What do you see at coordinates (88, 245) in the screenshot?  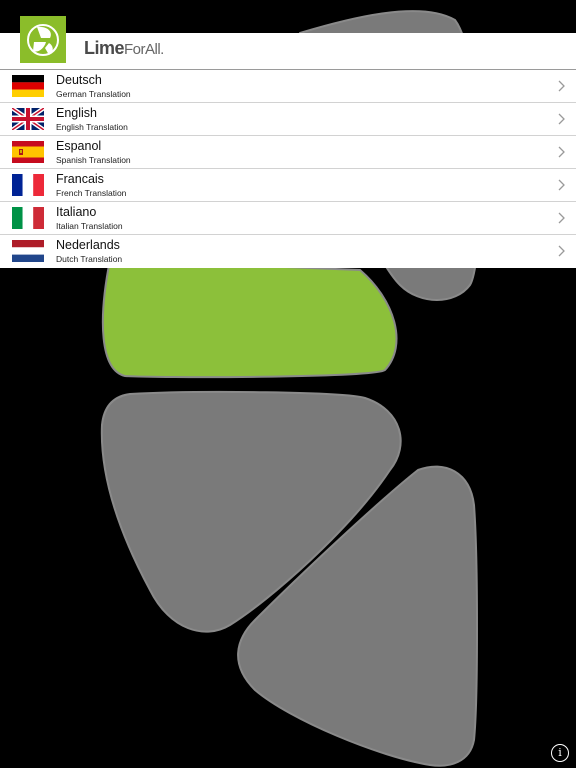 I see `language-name: Nederlands` at bounding box center [88, 245].